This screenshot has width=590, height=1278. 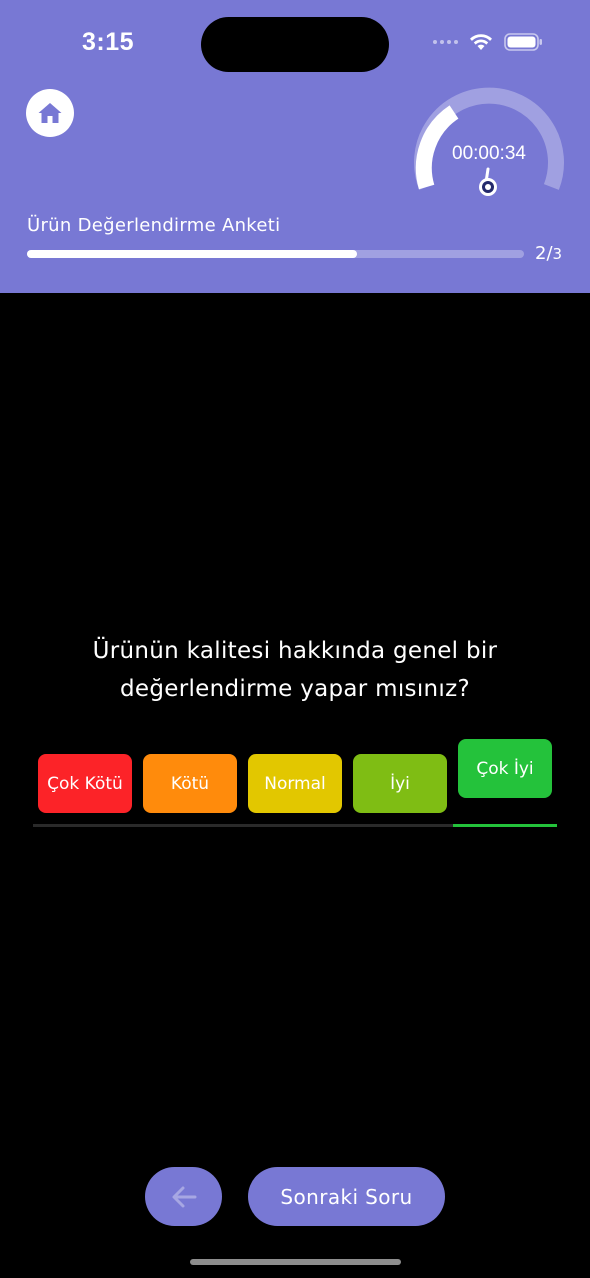 I want to click on rating-option-4: İyi, so click(x=400, y=783).